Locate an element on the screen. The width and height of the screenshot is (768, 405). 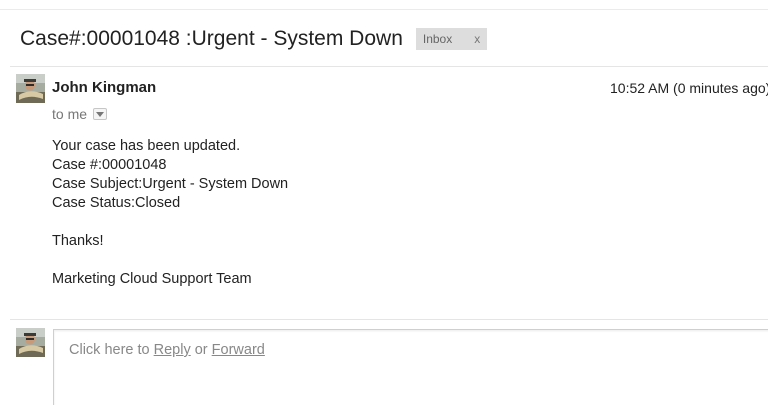
top-divider is located at coordinates (384, 9).